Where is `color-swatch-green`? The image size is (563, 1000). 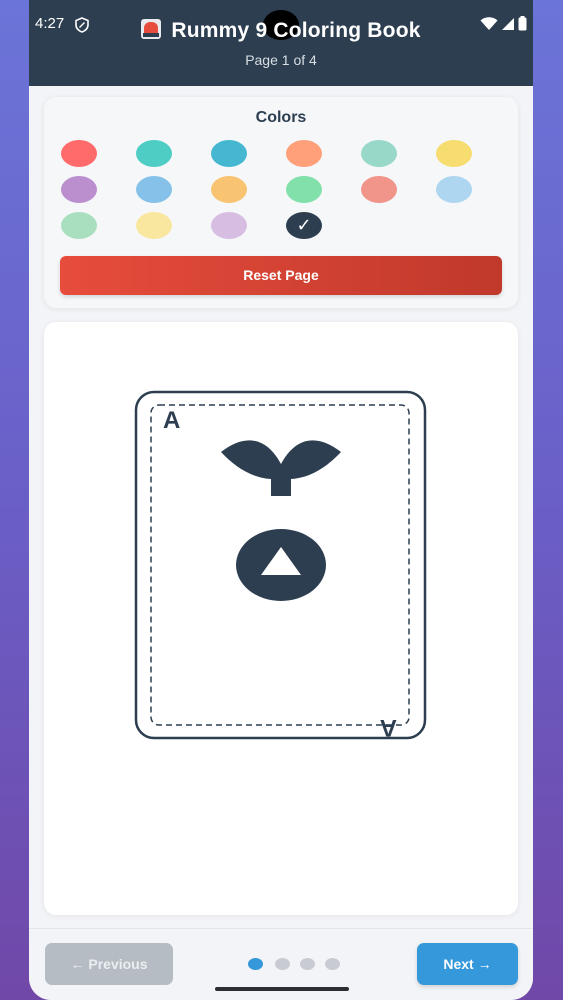 color-swatch-green is located at coordinates (304, 189).